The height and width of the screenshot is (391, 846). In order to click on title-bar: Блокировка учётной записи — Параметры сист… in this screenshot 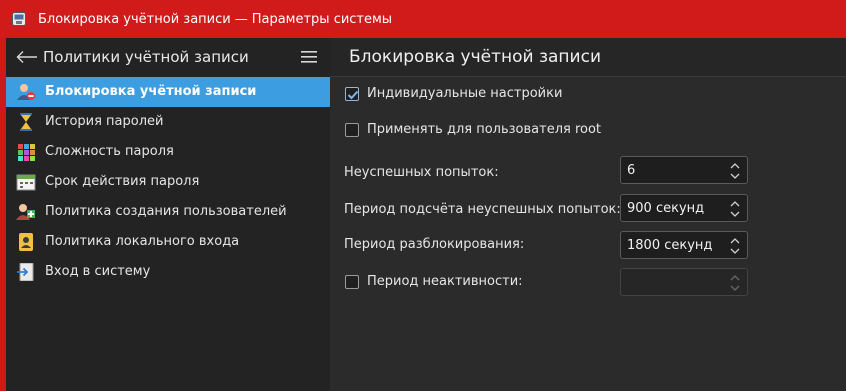, I will do `click(423, 19)`.